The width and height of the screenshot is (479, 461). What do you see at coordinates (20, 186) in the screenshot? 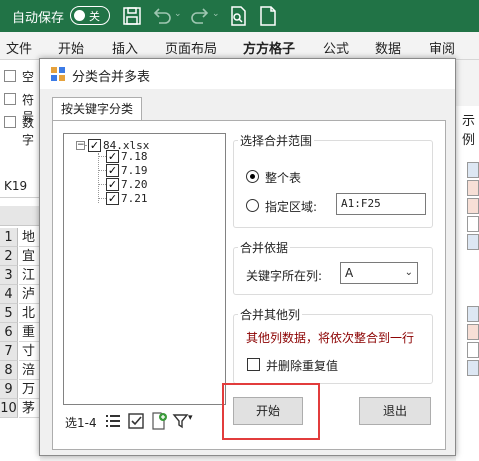
I see `name-box: K19` at bounding box center [20, 186].